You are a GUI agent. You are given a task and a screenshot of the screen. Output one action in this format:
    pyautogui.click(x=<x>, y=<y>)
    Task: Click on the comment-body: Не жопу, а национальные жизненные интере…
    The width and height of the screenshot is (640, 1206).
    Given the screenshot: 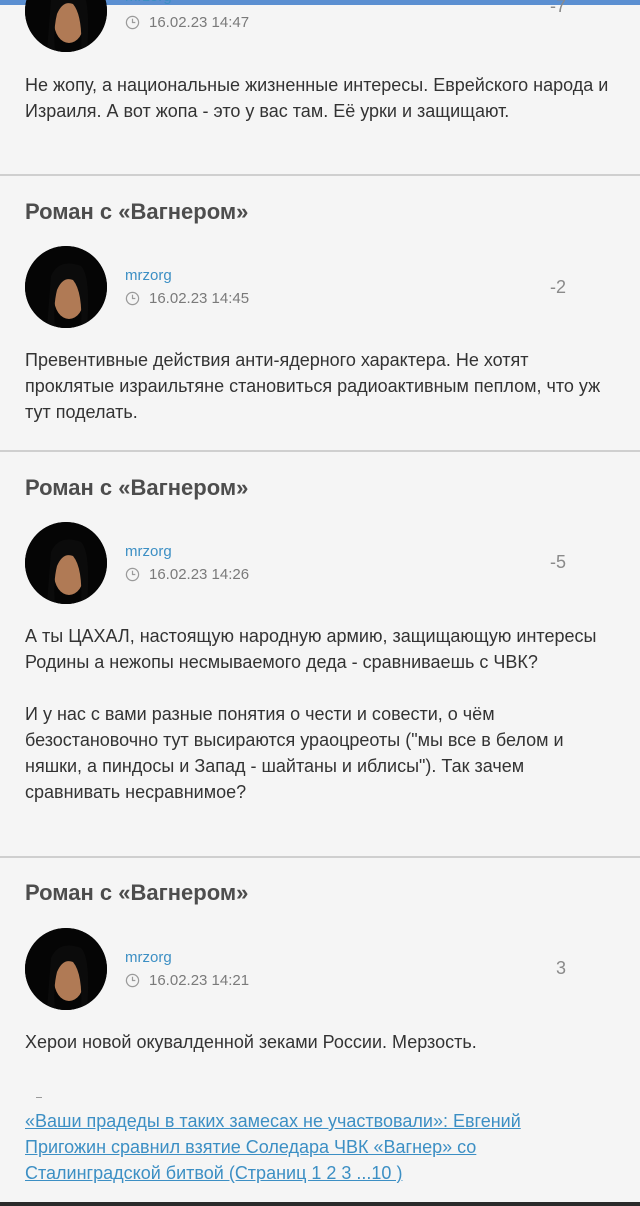 What is the action you would take?
    pyautogui.click(x=322, y=98)
    